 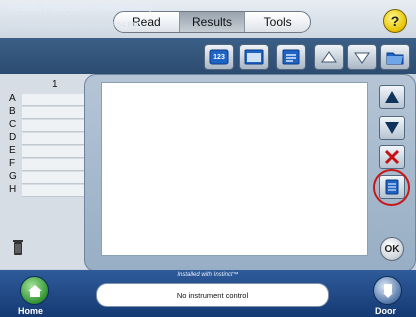 I want to click on folder-icon, so click(x=395, y=58).